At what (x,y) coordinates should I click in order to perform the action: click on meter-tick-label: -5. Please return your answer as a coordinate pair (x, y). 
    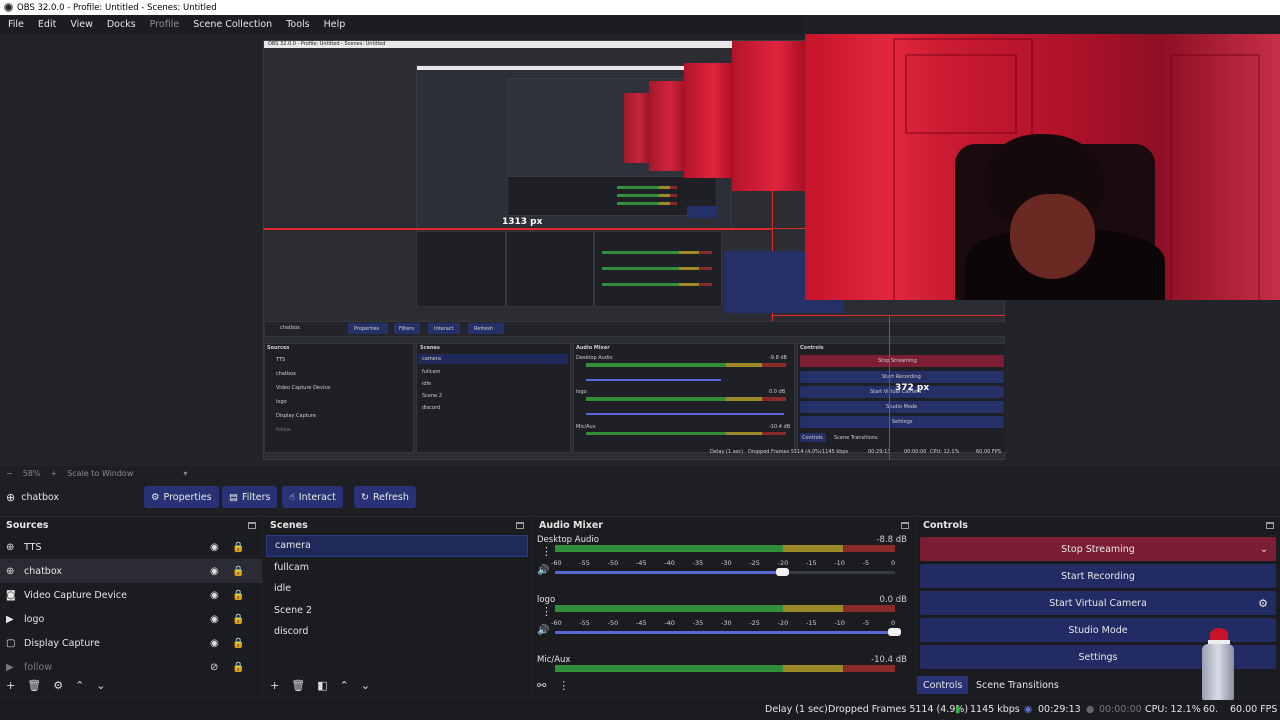
    Looking at the image, I should click on (866, 563).